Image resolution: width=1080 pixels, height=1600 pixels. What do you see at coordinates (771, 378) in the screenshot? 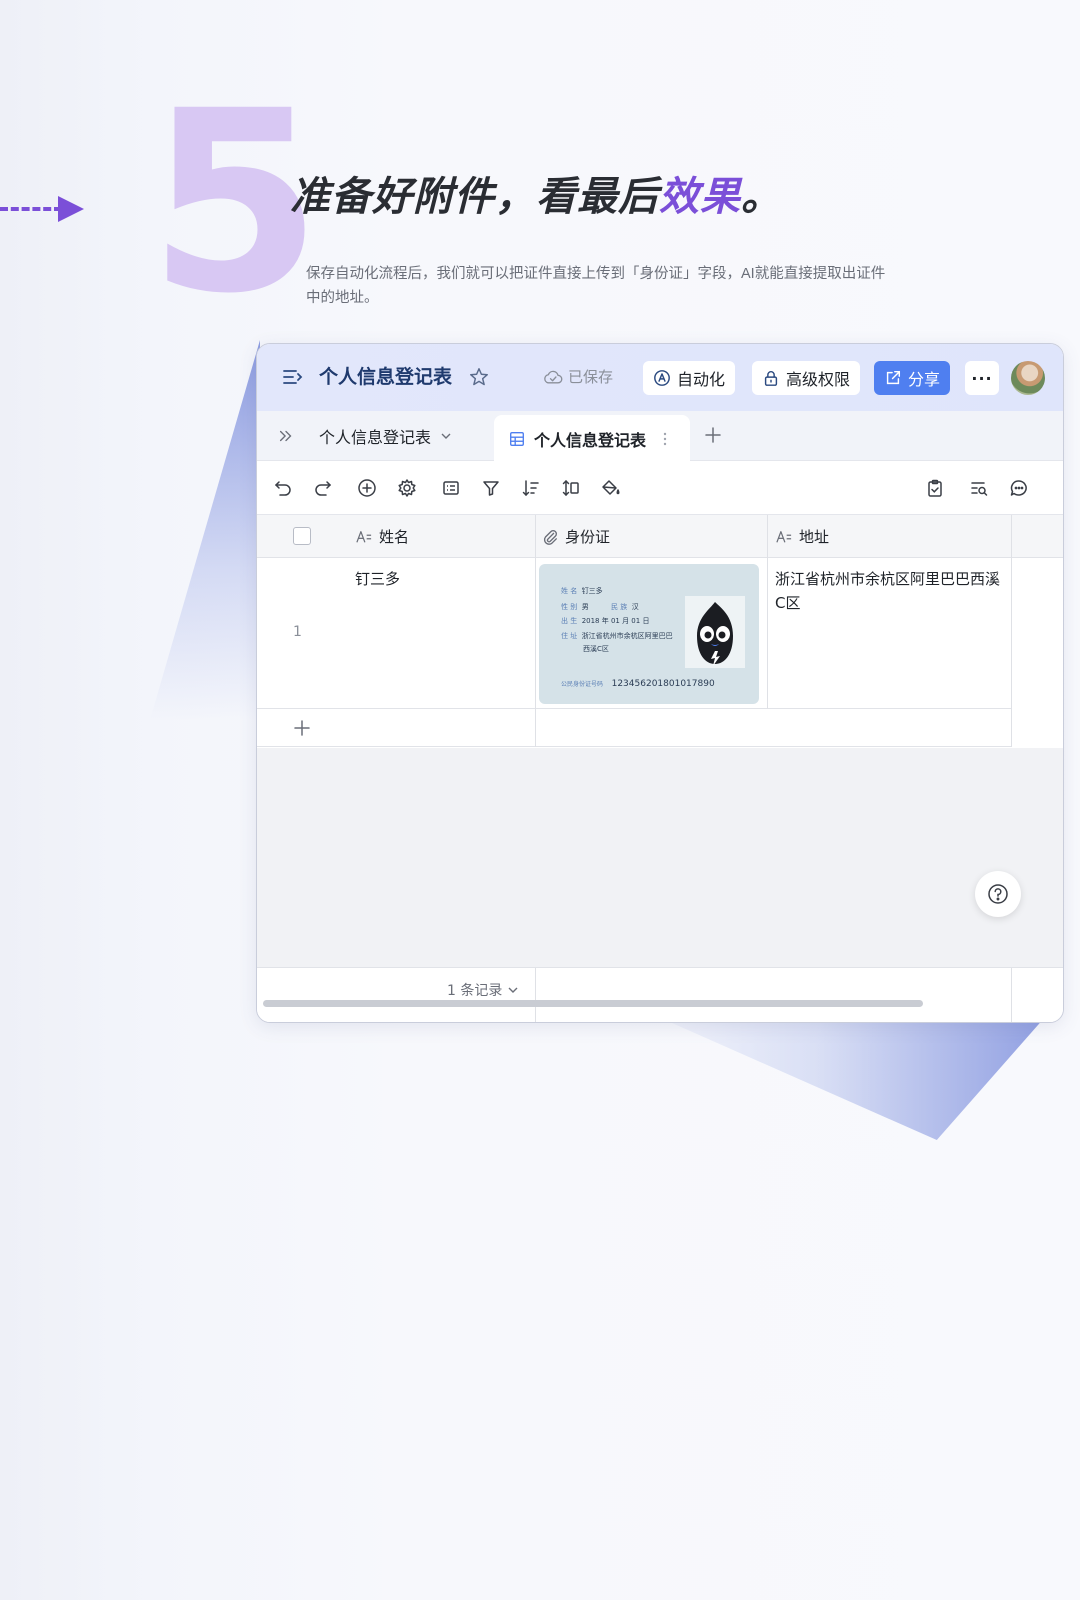
I see `lock-icon` at bounding box center [771, 378].